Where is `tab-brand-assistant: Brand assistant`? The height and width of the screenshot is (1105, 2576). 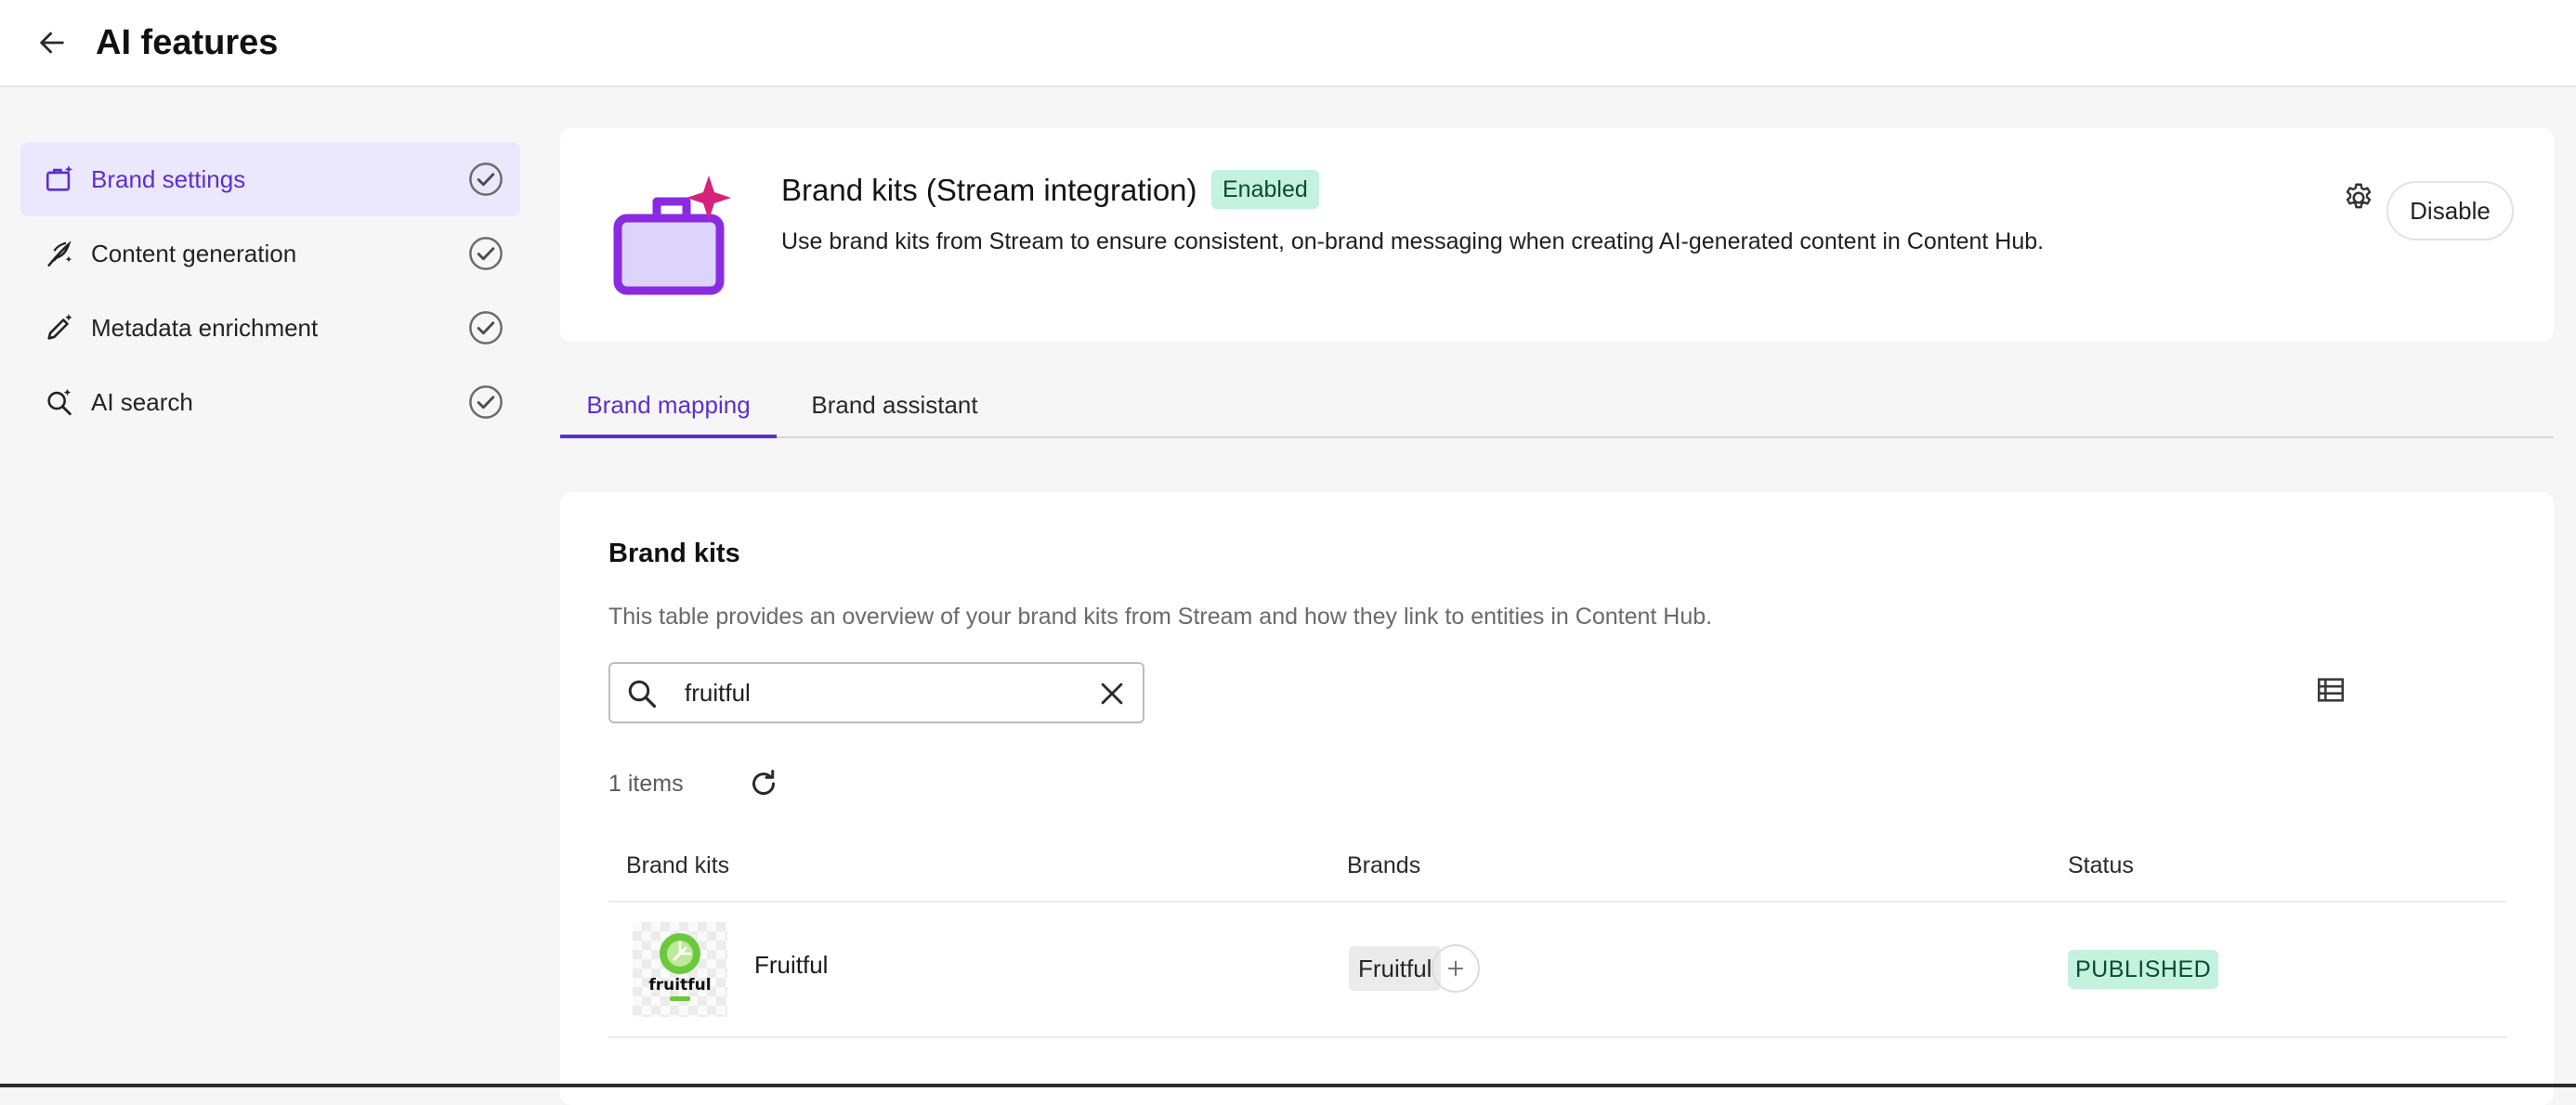
tab-brand-assistant: Brand assistant is located at coordinates (895, 408).